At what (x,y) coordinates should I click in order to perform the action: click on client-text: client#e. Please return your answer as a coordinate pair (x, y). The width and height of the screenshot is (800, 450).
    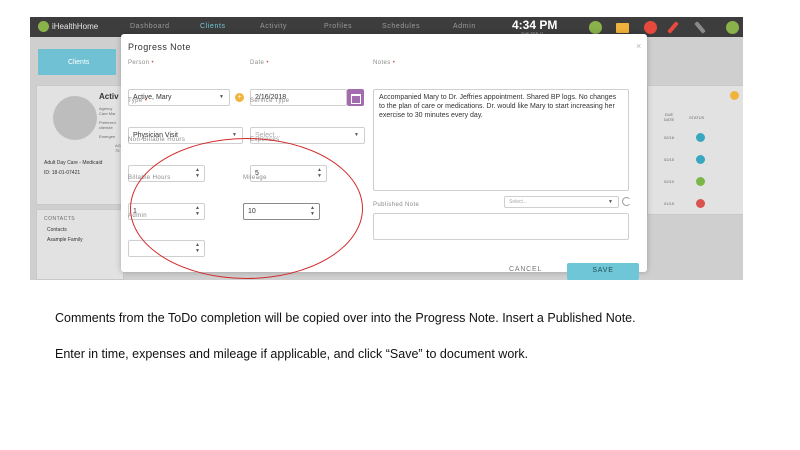
    Looking at the image, I should click on (106, 127).